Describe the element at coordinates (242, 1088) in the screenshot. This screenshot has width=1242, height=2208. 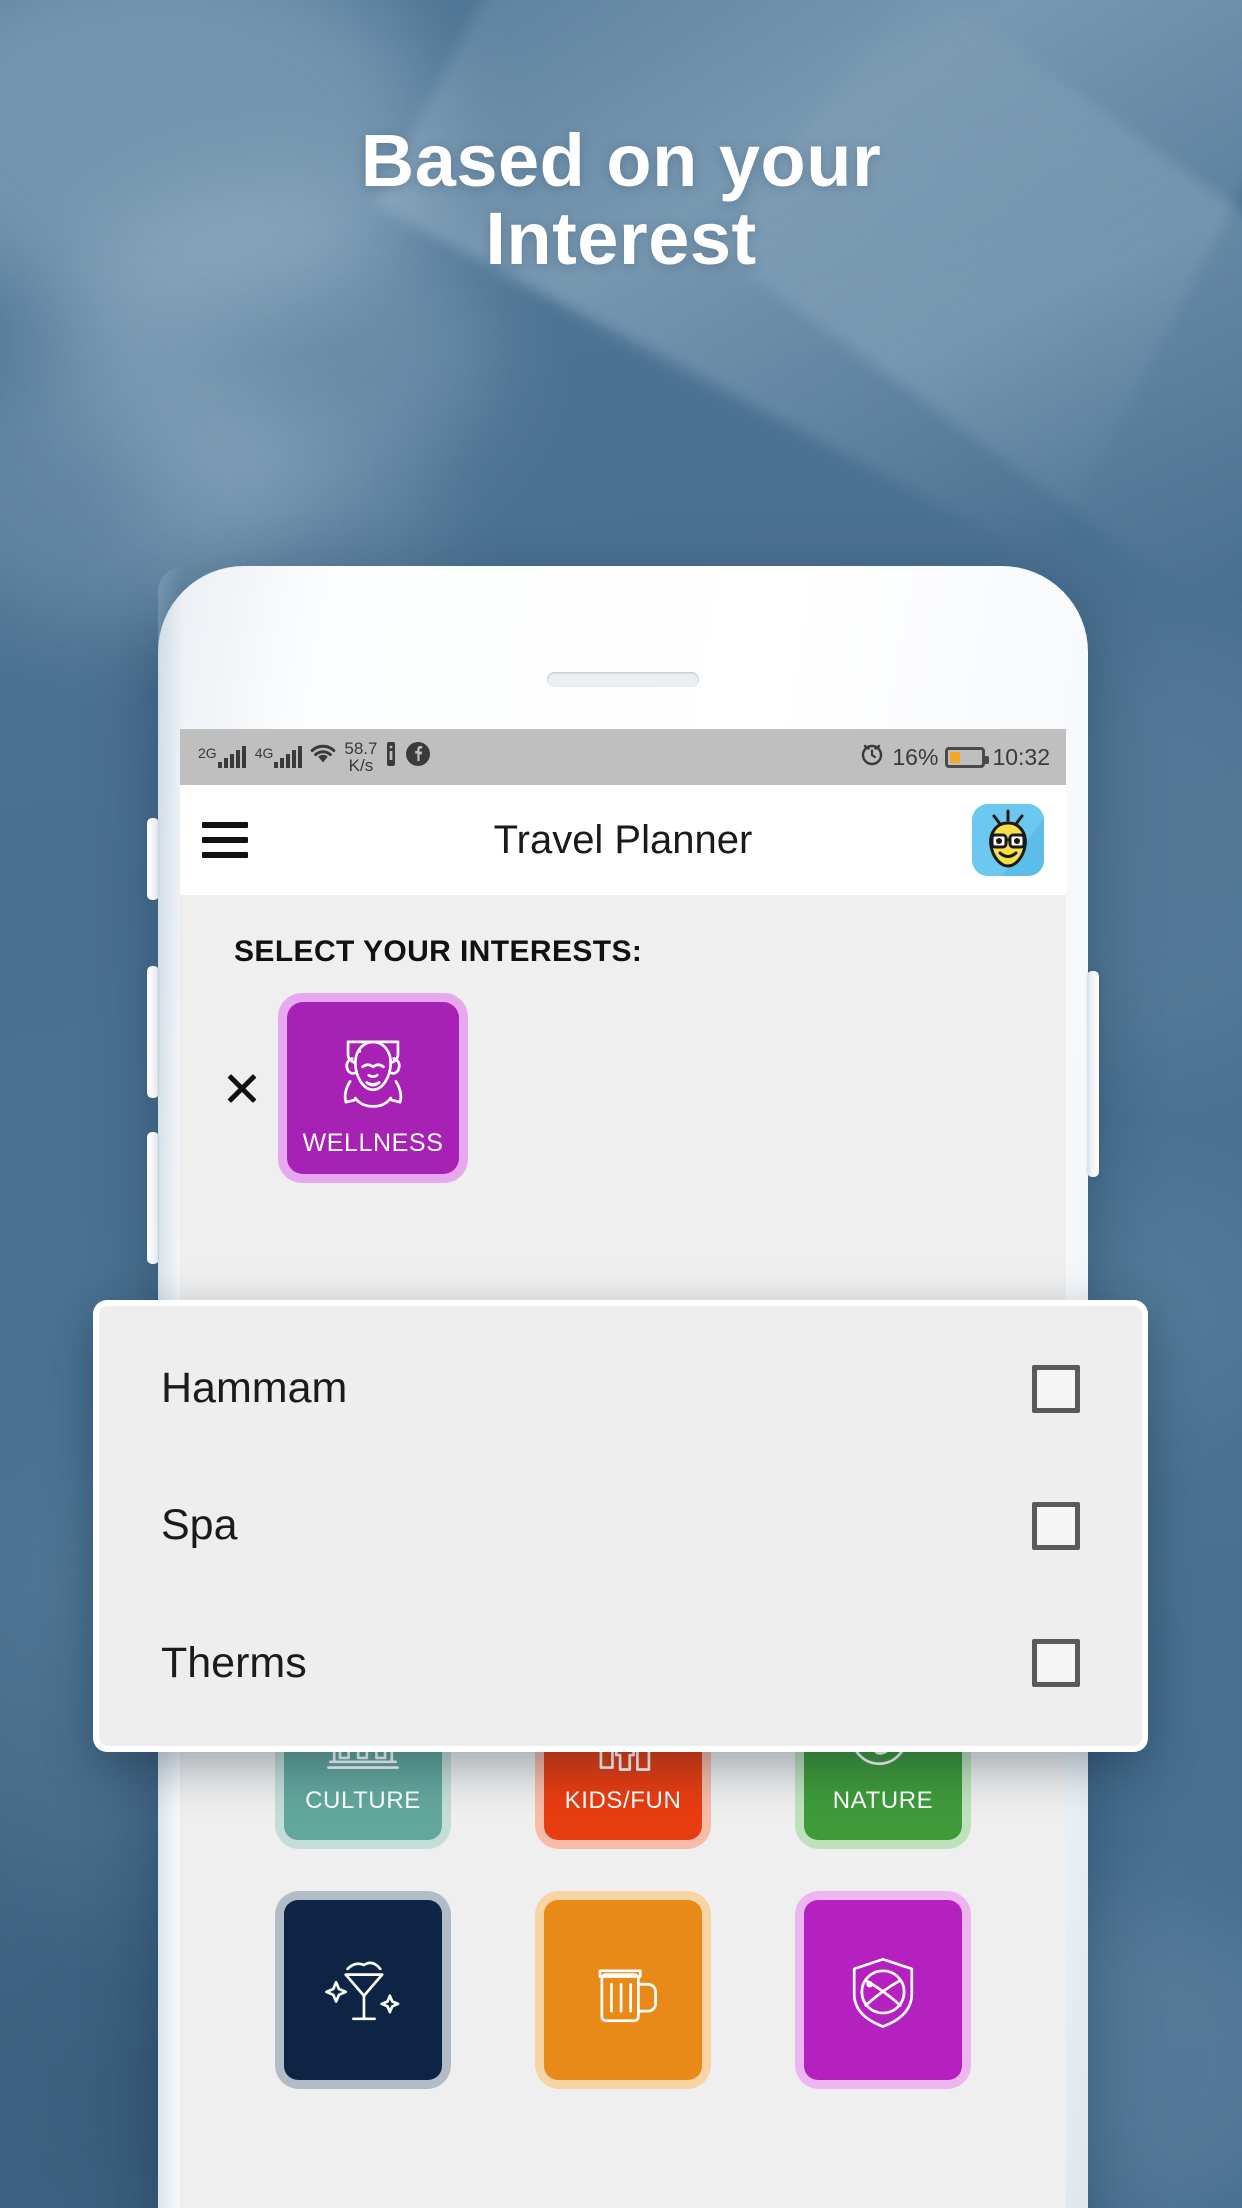
I see `close-x-icon` at that location.